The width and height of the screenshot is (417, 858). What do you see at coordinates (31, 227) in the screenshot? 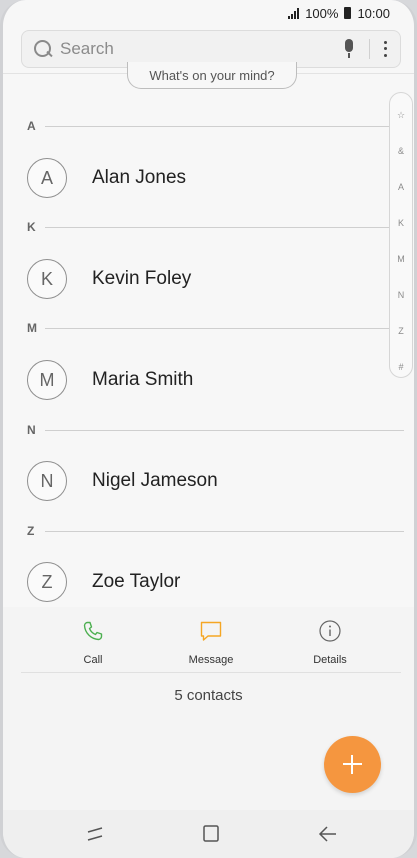
I see `section-letter: K` at bounding box center [31, 227].